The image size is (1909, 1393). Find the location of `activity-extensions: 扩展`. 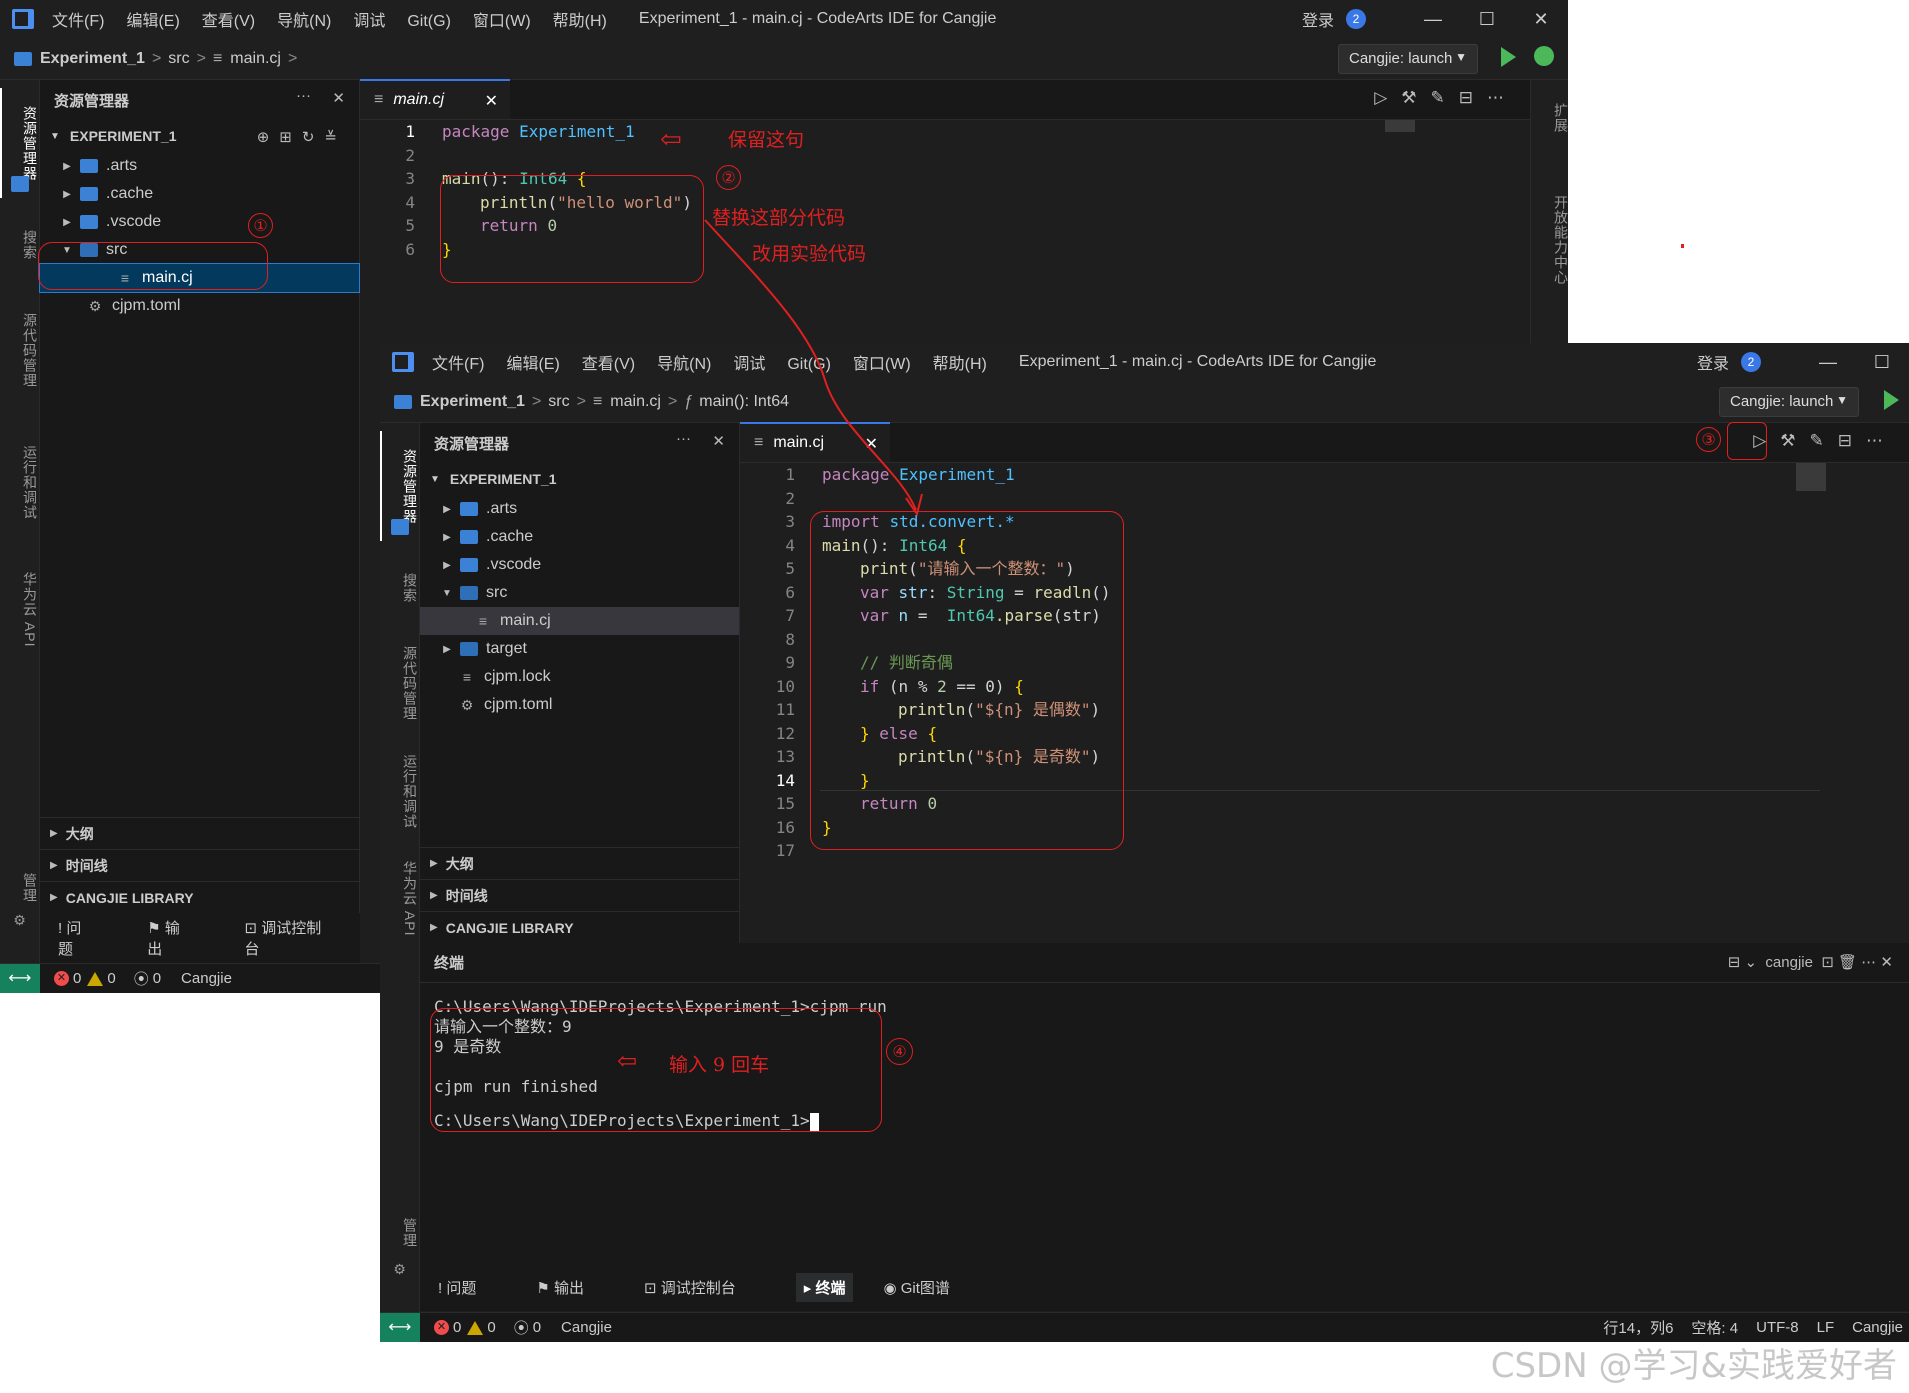

activity-extensions: 扩展 is located at coordinates (1549, 118).